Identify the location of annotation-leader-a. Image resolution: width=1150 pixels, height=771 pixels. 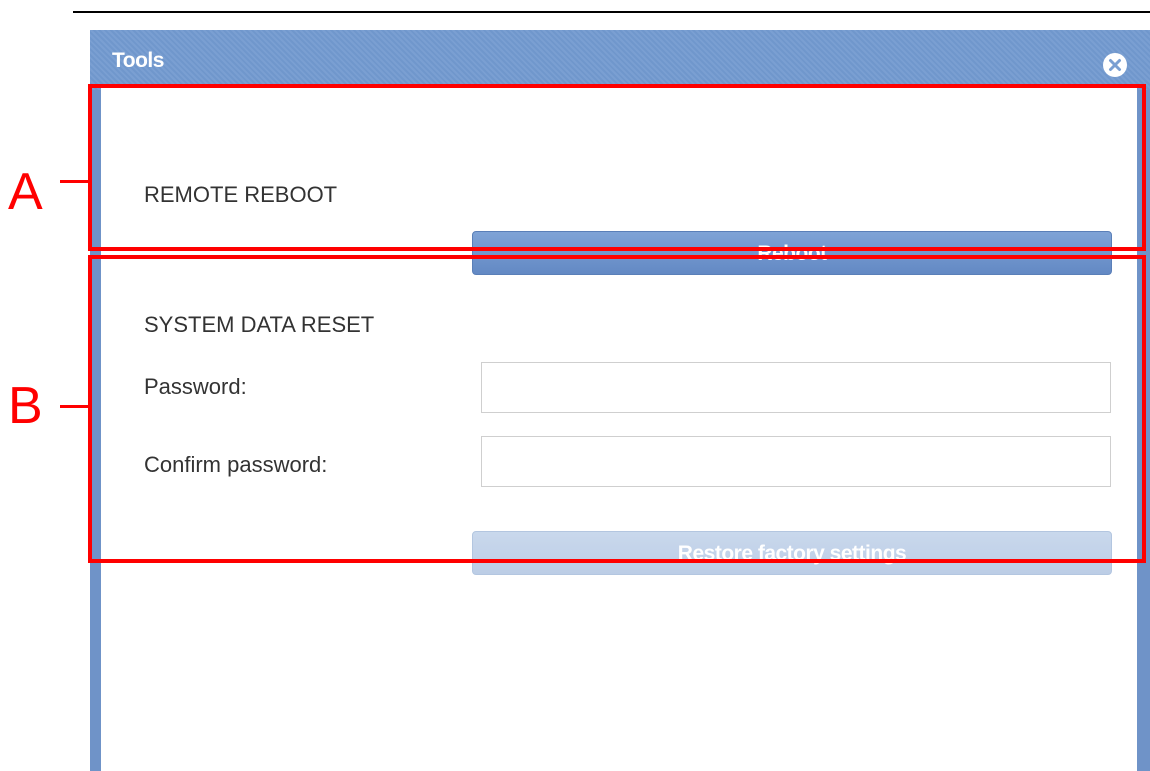
(75, 181).